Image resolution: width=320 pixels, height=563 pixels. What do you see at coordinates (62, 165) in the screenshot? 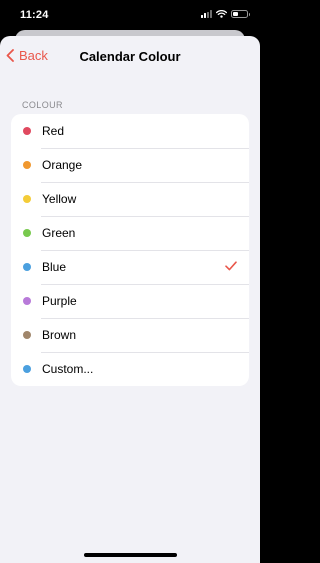
I see `colour-option-label: Orange` at bounding box center [62, 165].